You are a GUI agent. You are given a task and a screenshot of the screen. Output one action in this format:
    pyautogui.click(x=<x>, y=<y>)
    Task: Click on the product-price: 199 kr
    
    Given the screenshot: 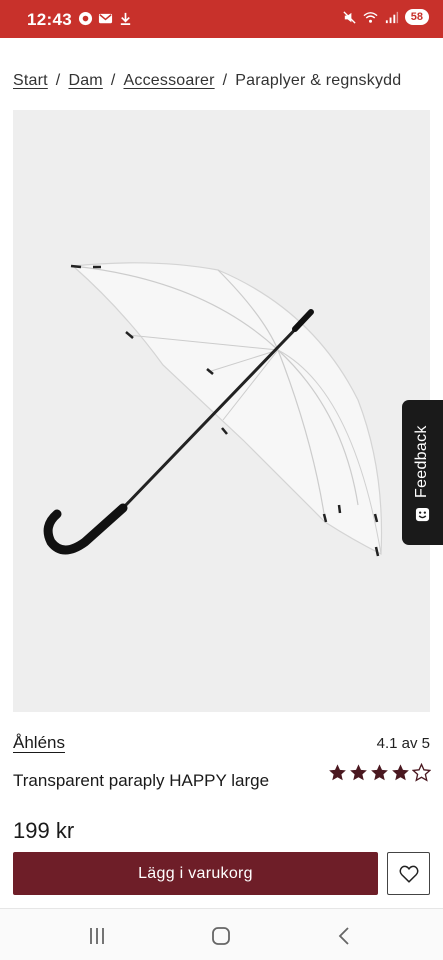 What is the action you would take?
    pyautogui.click(x=44, y=830)
    